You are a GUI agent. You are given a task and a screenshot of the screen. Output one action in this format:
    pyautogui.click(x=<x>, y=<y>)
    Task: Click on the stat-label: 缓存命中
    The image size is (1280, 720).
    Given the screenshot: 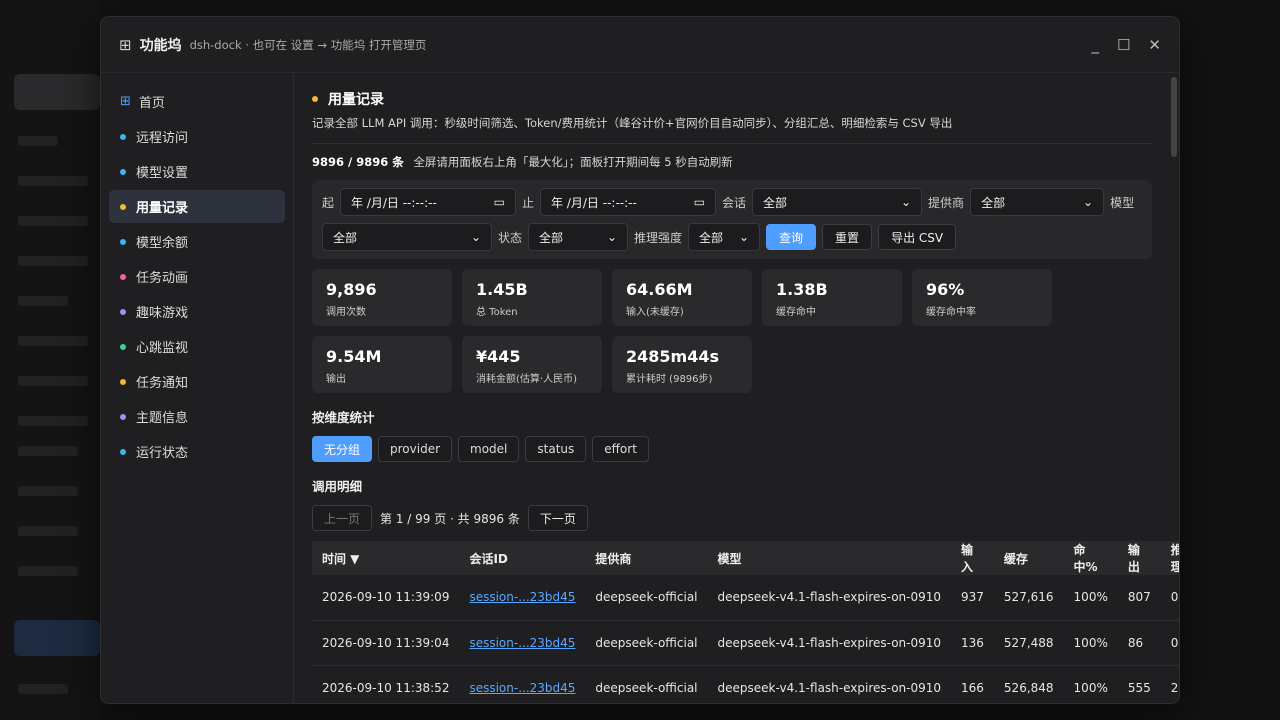 What is the action you would take?
    pyautogui.click(x=796, y=312)
    